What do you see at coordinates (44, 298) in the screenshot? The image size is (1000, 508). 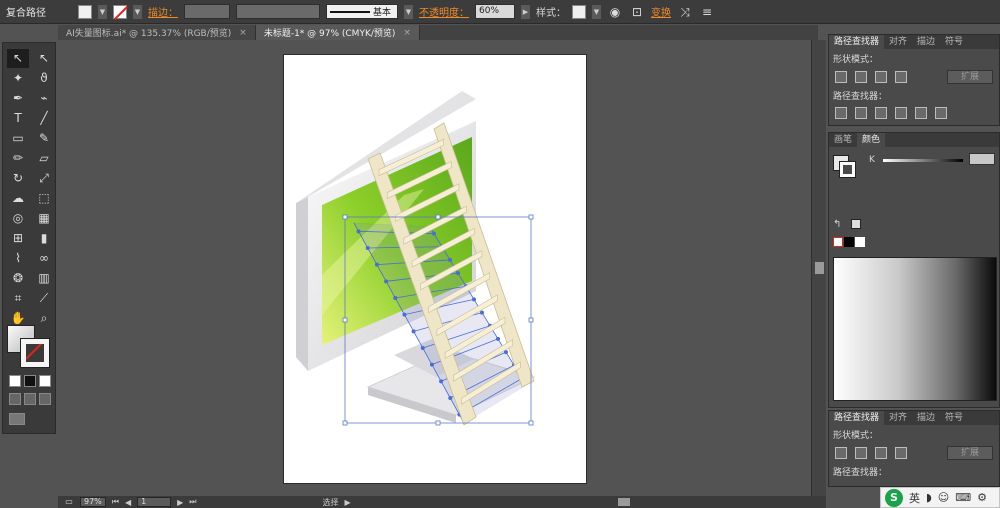 I see `slice-tool: ⟋` at bounding box center [44, 298].